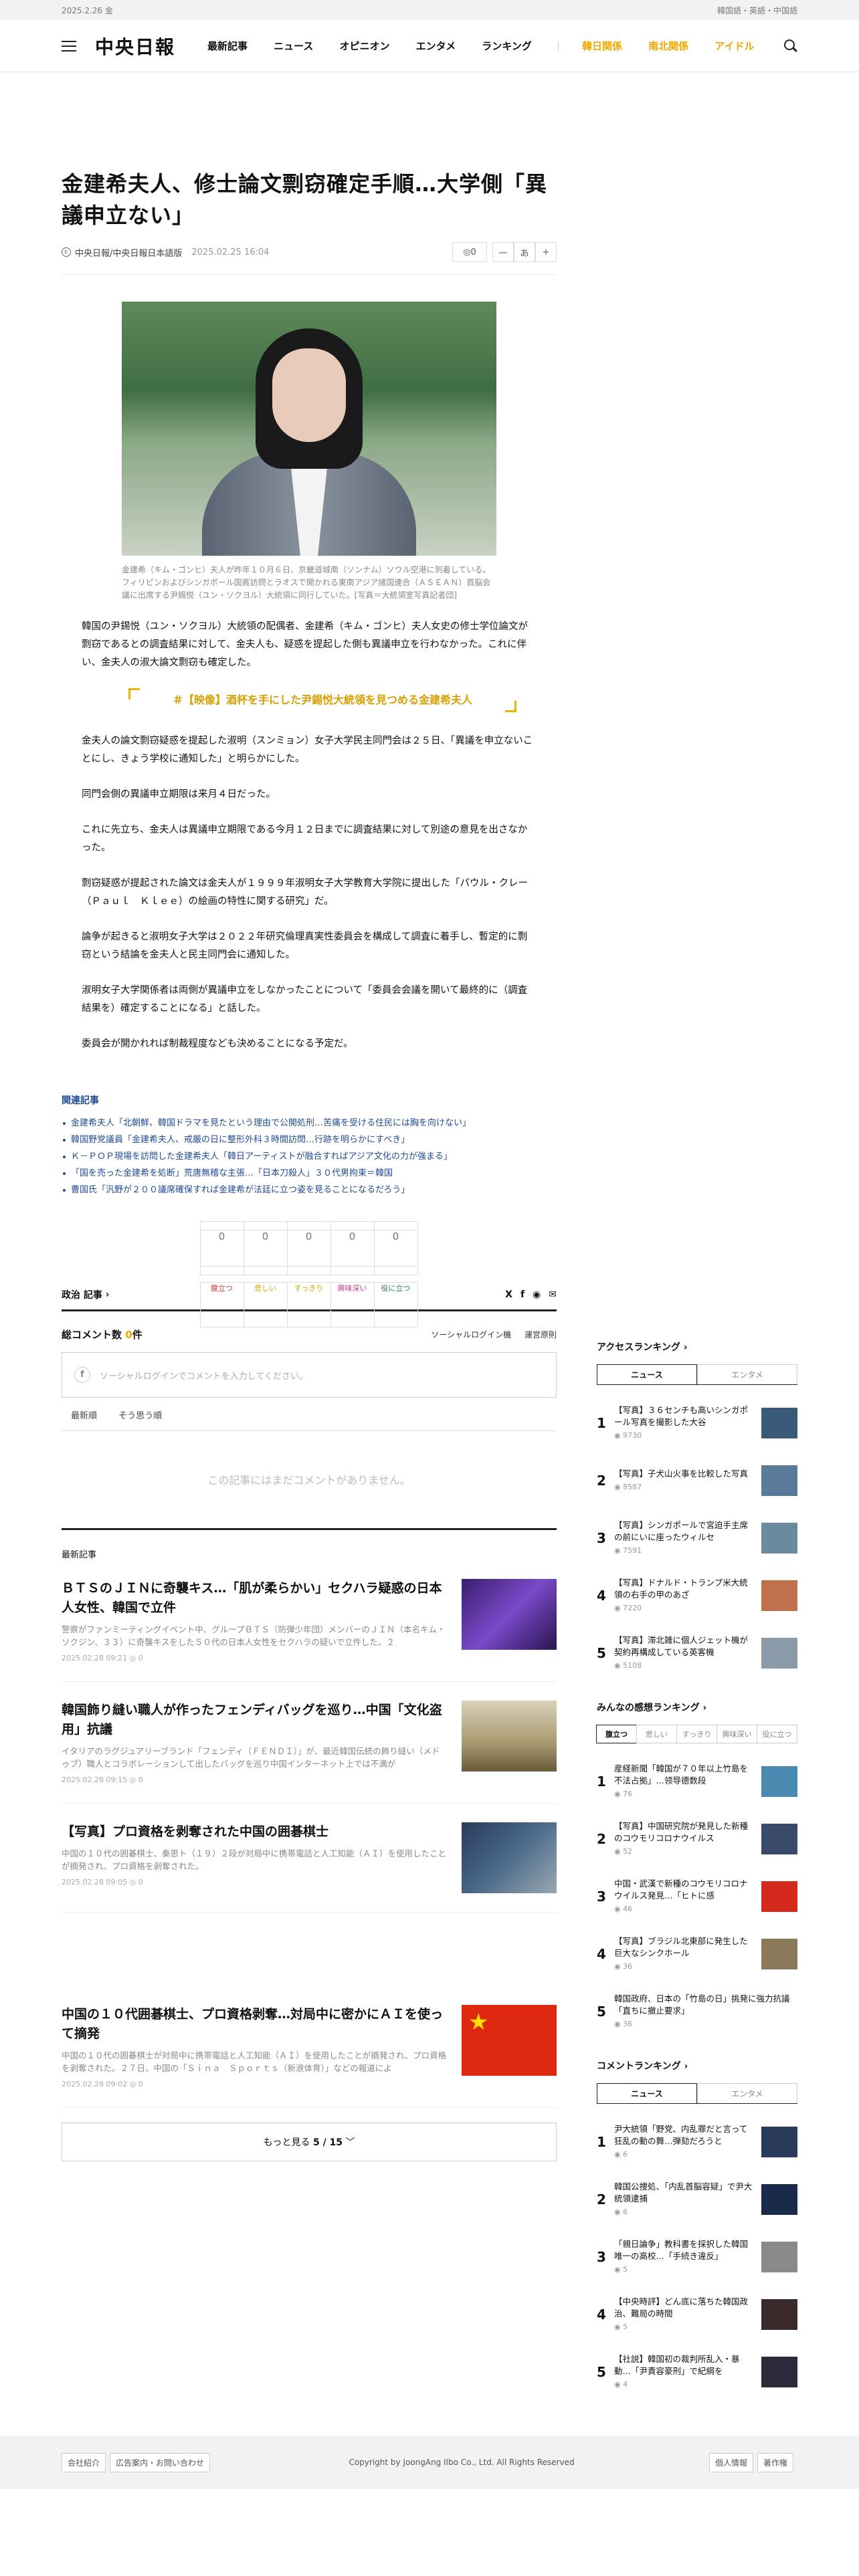 The image size is (859, 2576). What do you see at coordinates (616, 1734) in the screenshot?
I see `reaction-tab: 腹立つ` at bounding box center [616, 1734].